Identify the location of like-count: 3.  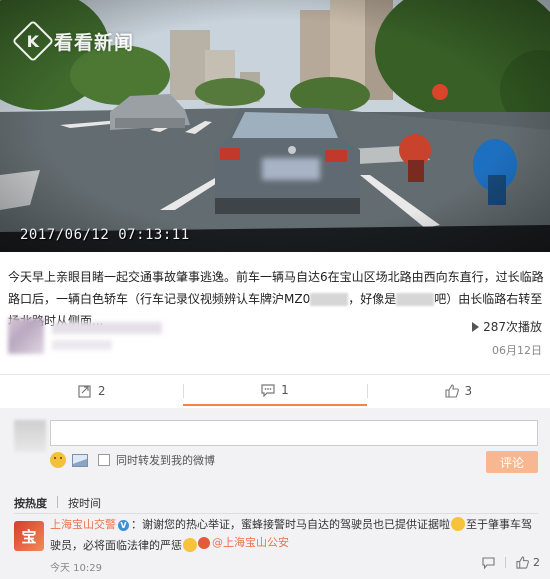
(468, 391).